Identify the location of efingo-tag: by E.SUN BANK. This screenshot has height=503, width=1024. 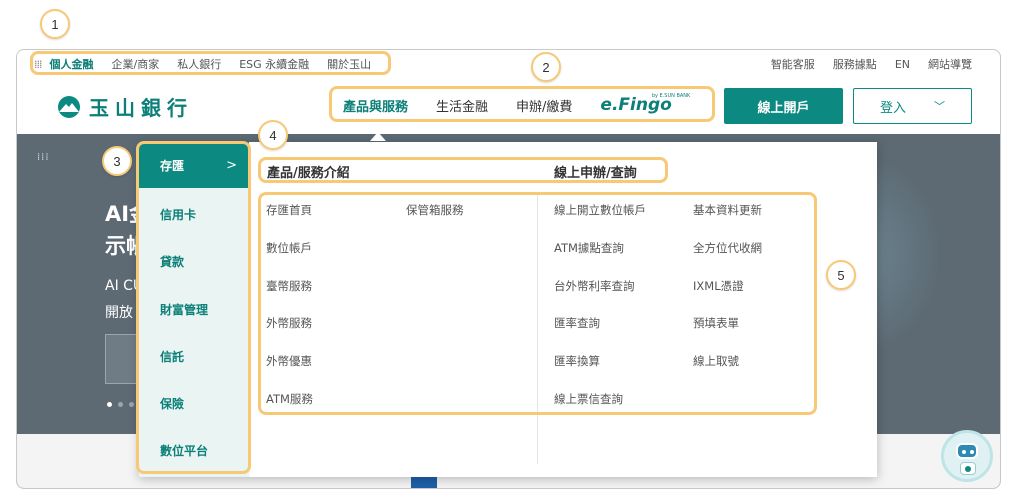
(671, 96).